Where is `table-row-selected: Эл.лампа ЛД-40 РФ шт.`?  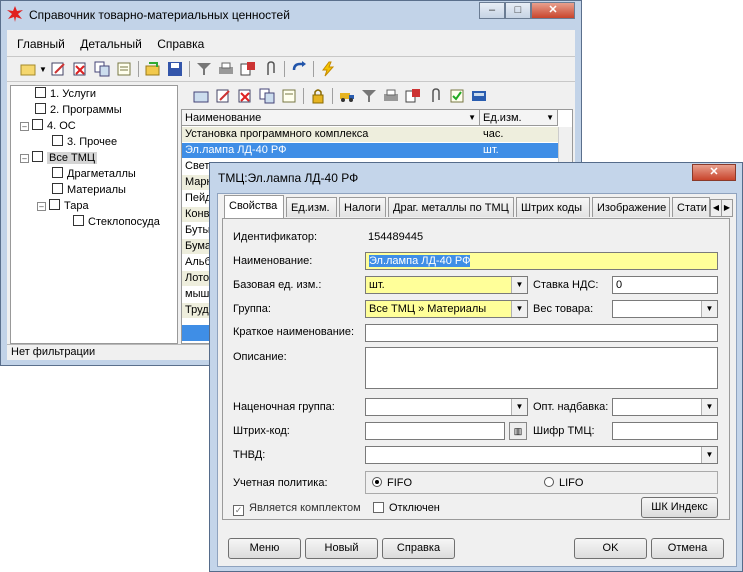 table-row-selected: Эл.лампа ЛД-40 РФ шт. is located at coordinates (370, 150).